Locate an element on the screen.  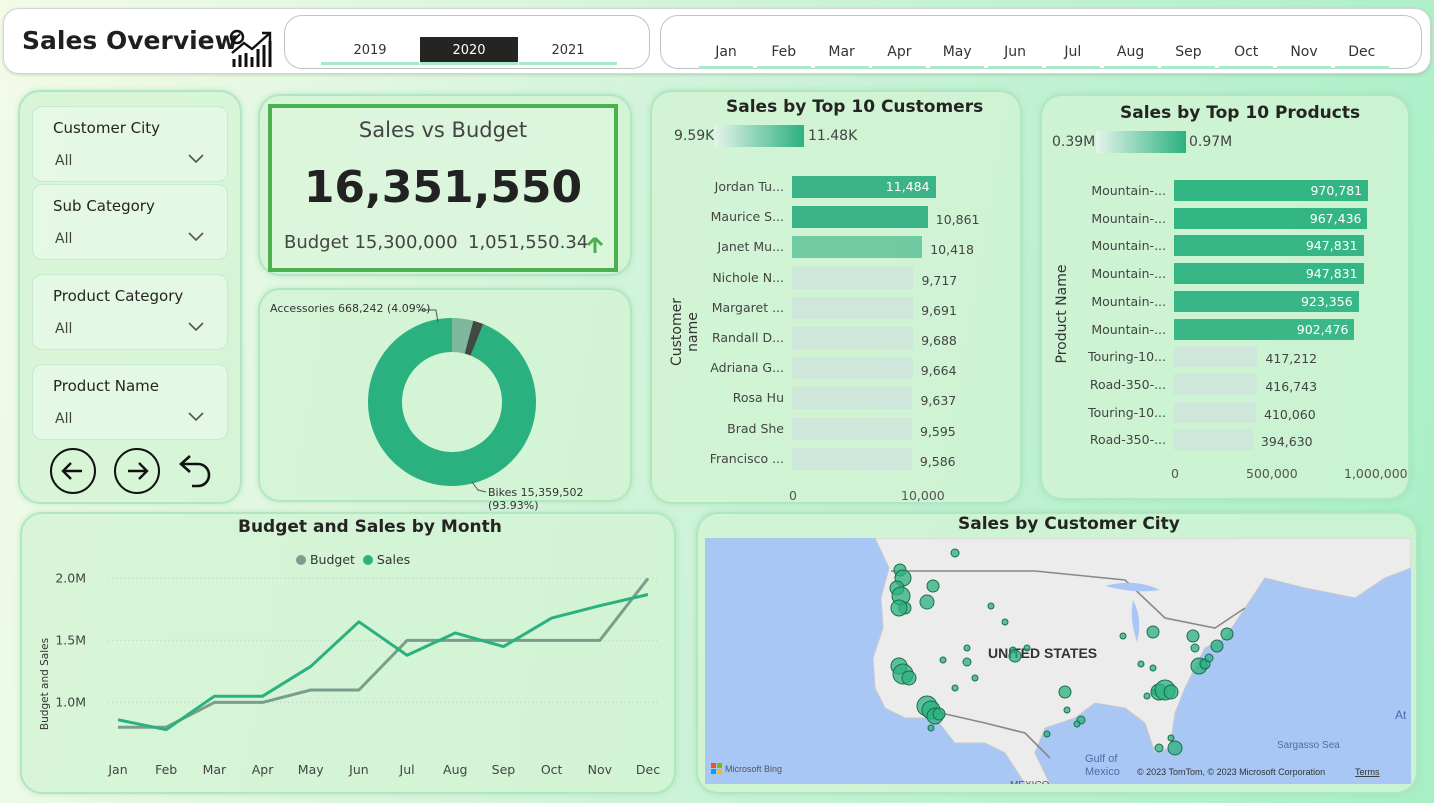
x-axis-tick: 10,000 is located at coordinates (923, 495).